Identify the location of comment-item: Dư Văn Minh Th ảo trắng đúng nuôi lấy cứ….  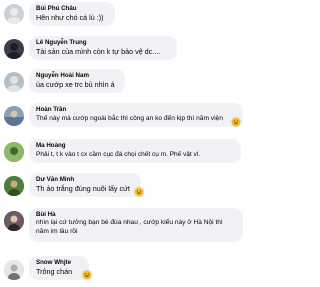
(125, 185).